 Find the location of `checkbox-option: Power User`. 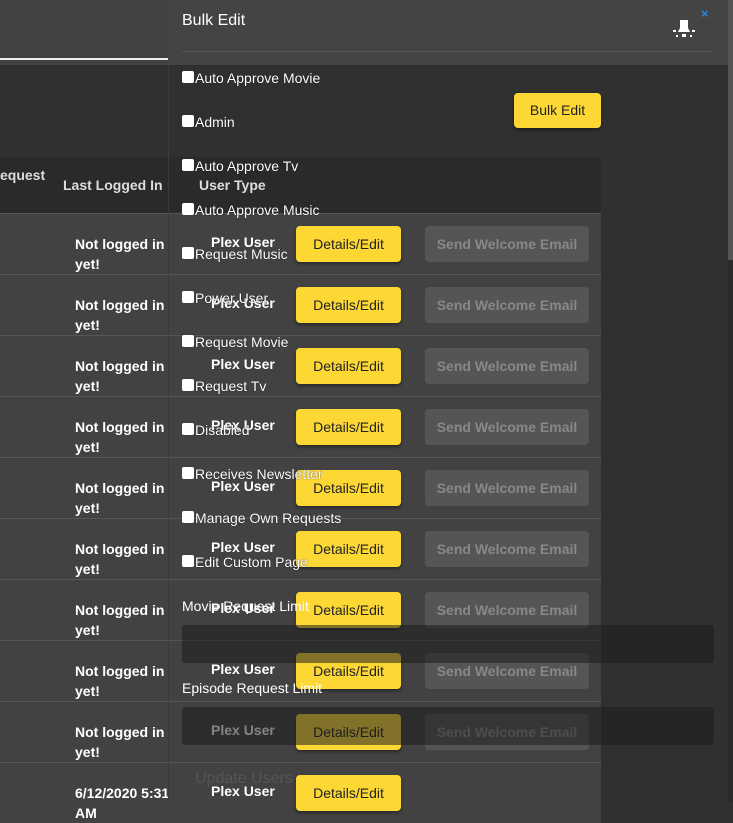

checkbox-option: Power User is located at coordinates (225, 298).